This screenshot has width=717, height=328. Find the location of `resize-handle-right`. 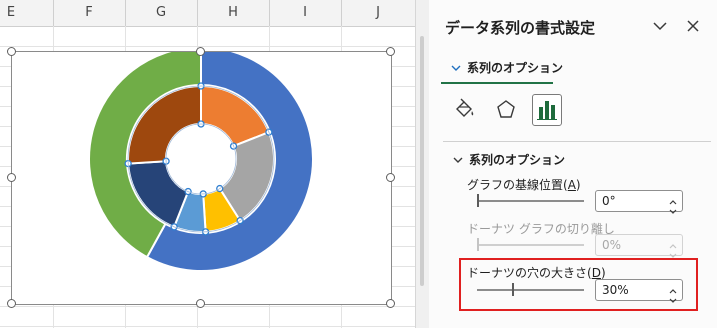

resize-handle-right is located at coordinates (390, 177).